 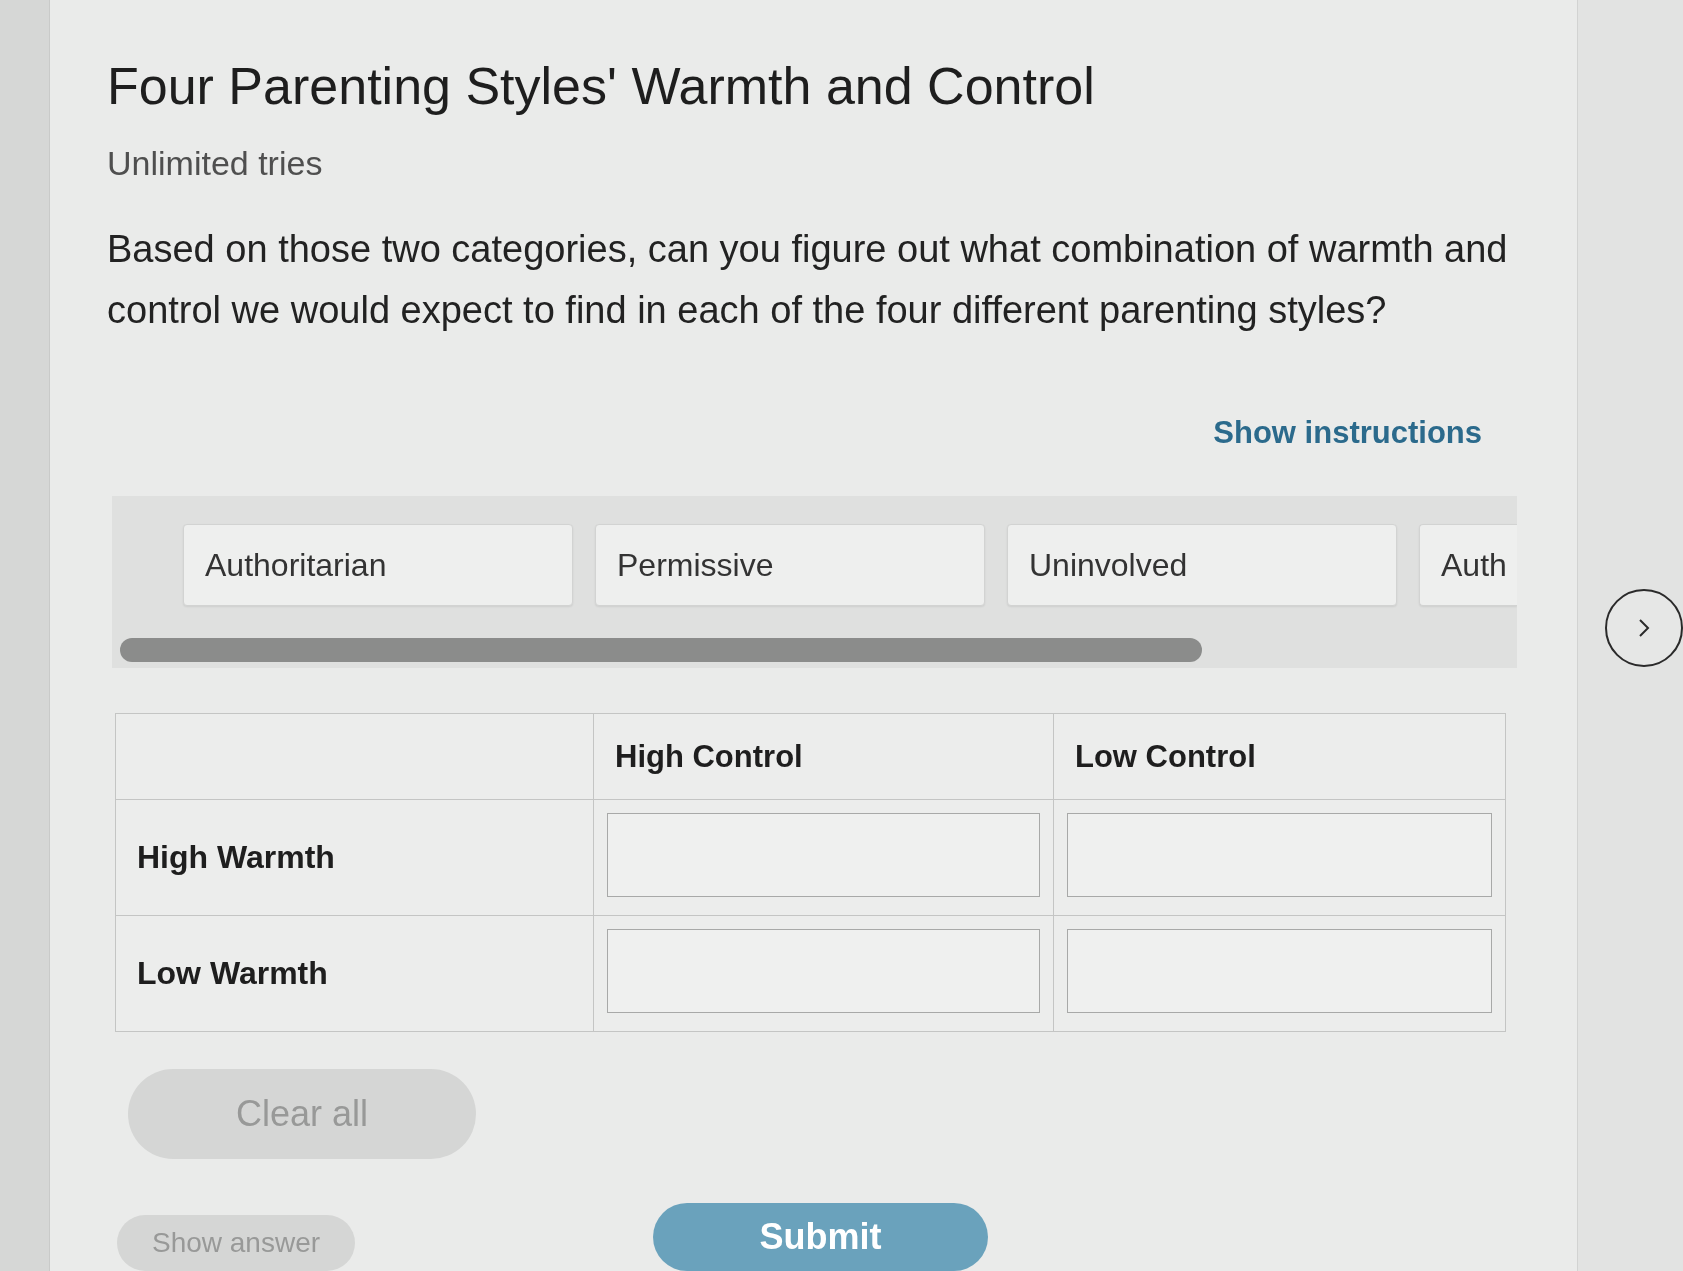 What do you see at coordinates (1644, 628) in the screenshot?
I see `chevron-right-icon` at bounding box center [1644, 628].